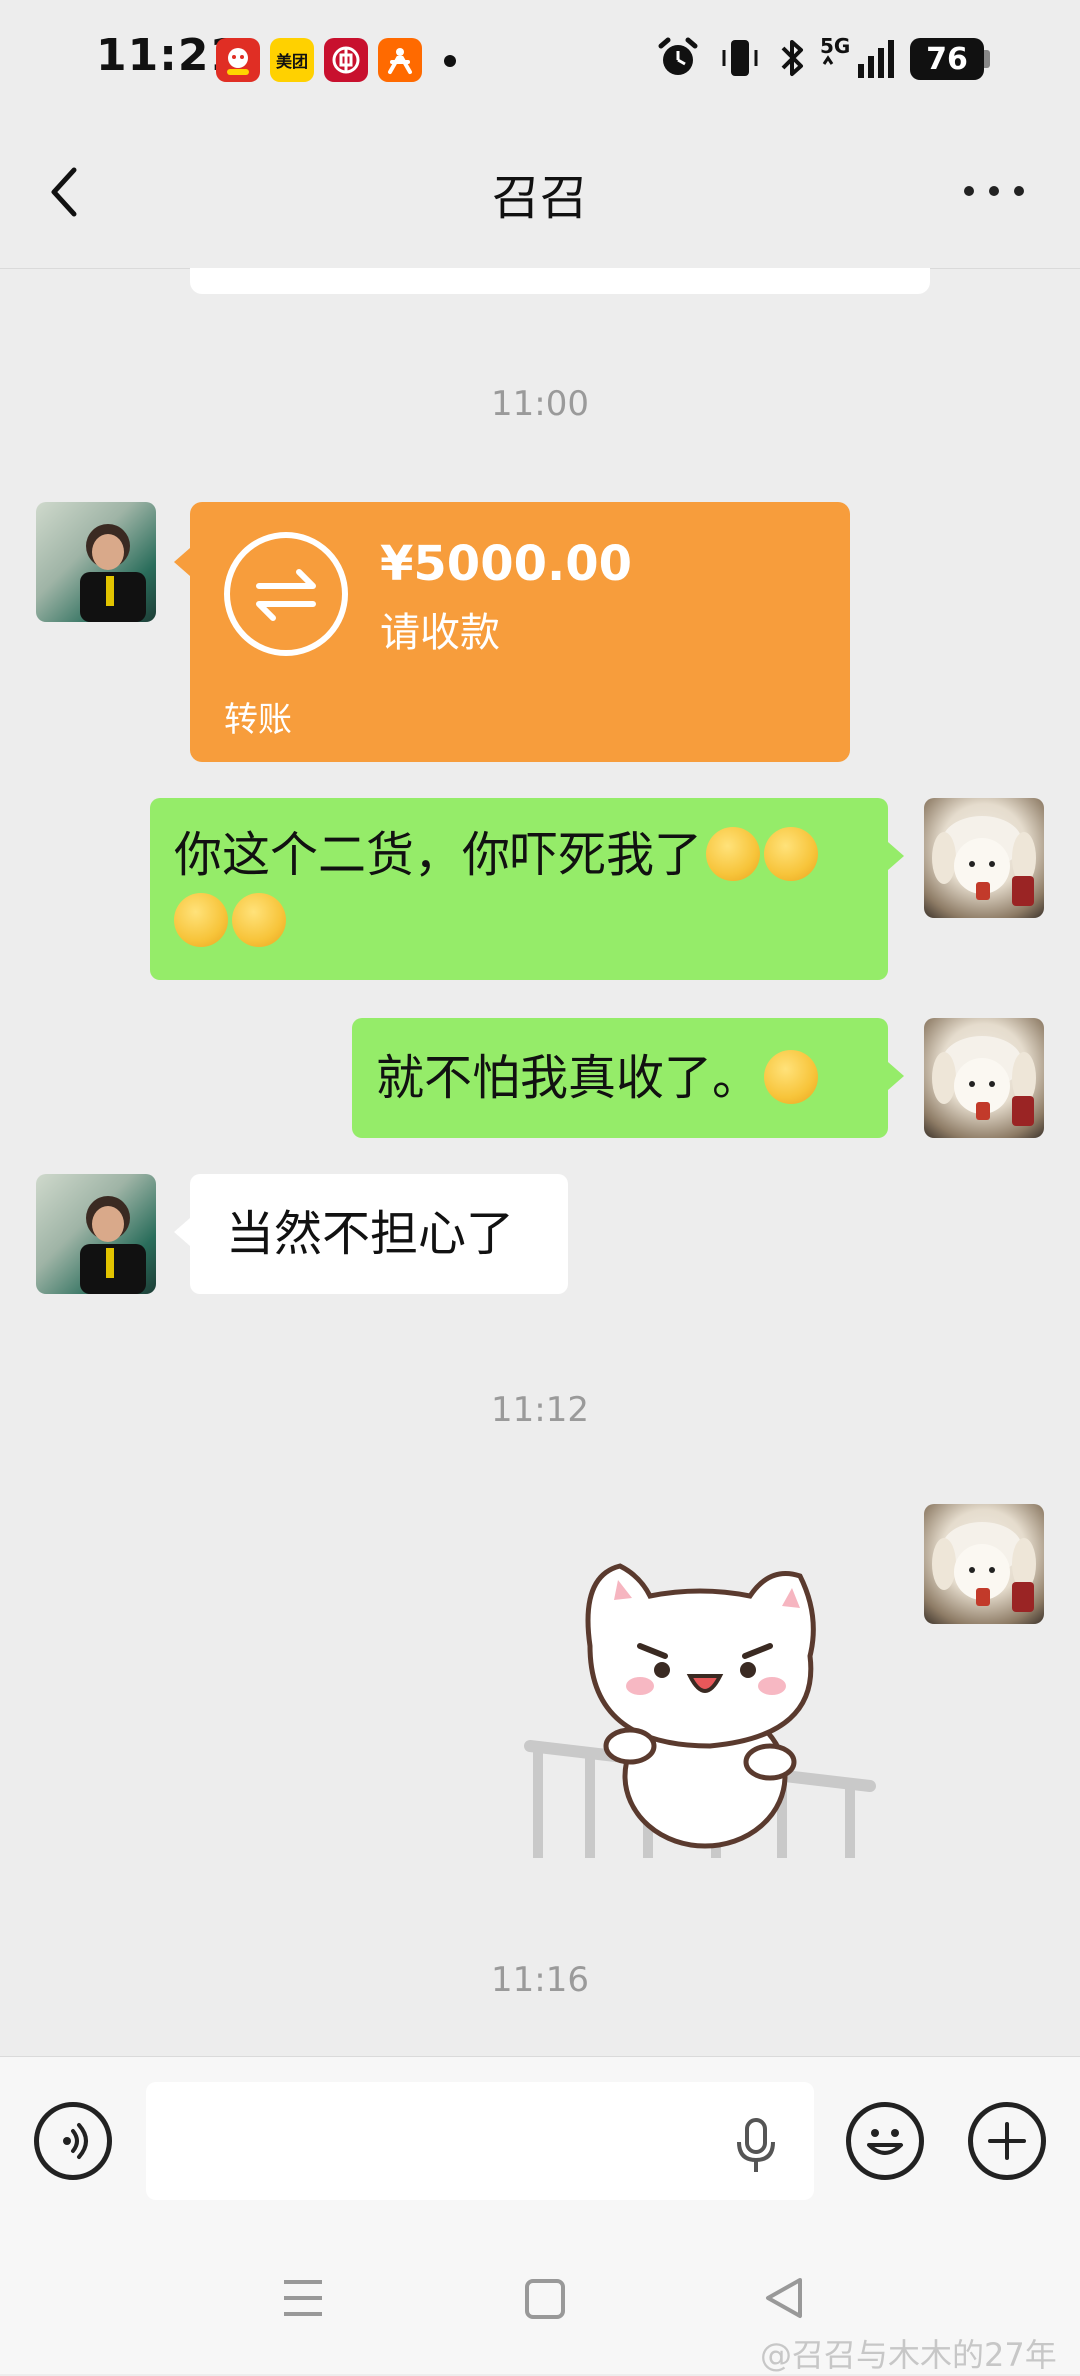 This screenshot has height=2376, width=1080. I want to click on cat-sticker, so click(700, 1701).